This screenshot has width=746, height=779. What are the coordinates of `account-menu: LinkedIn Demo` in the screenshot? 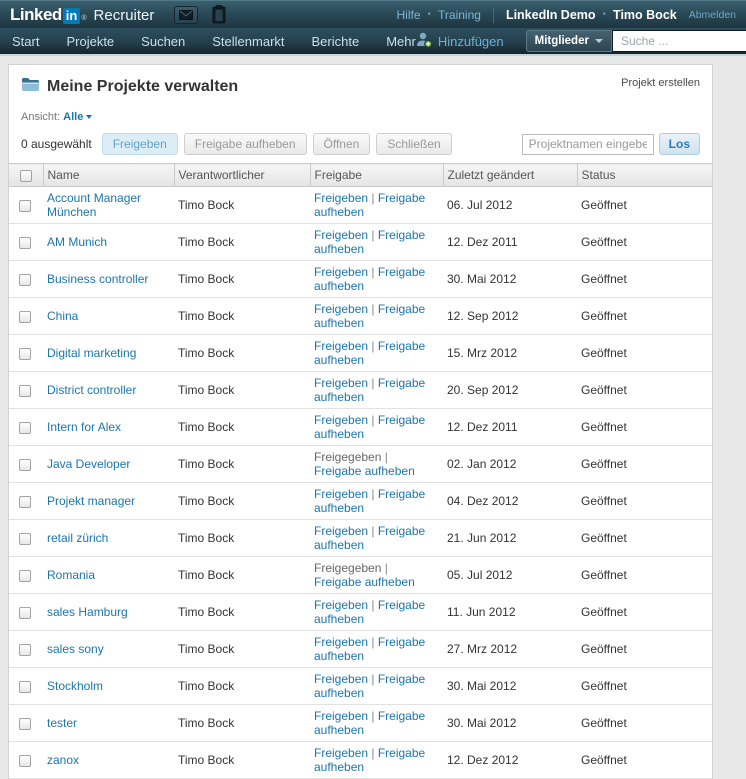 It's located at (551, 15).